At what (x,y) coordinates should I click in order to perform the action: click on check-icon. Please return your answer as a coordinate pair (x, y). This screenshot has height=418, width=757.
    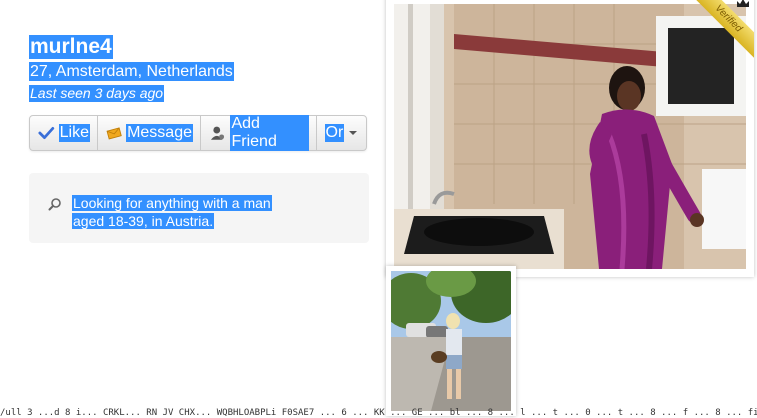
    Looking at the image, I should click on (46, 133).